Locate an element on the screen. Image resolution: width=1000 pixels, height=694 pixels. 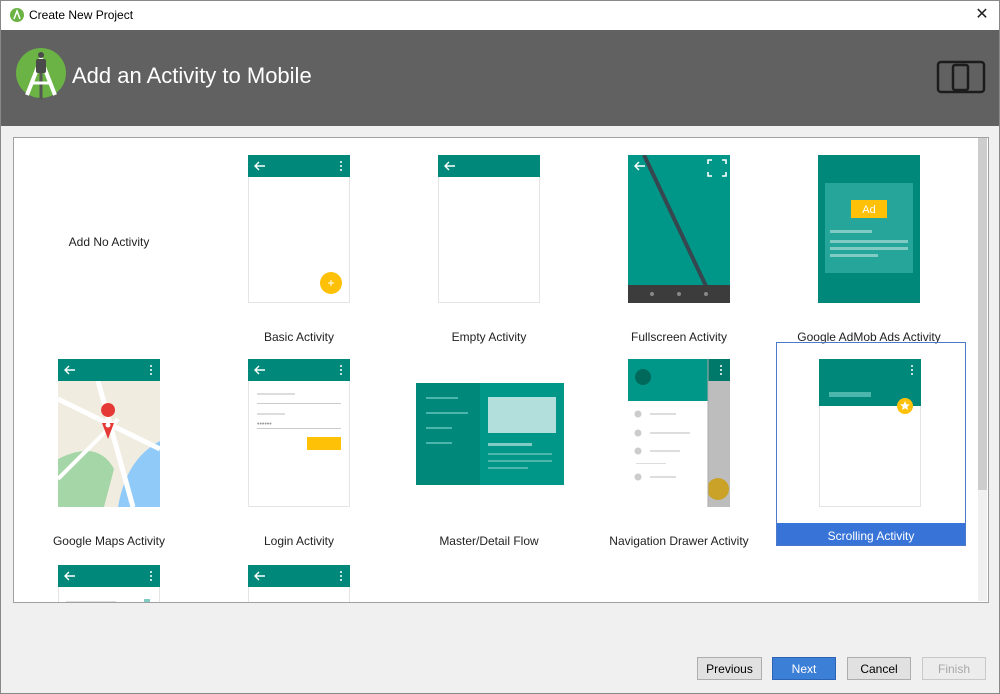
window-title: Create New Project is located at coordinates (81, 15).